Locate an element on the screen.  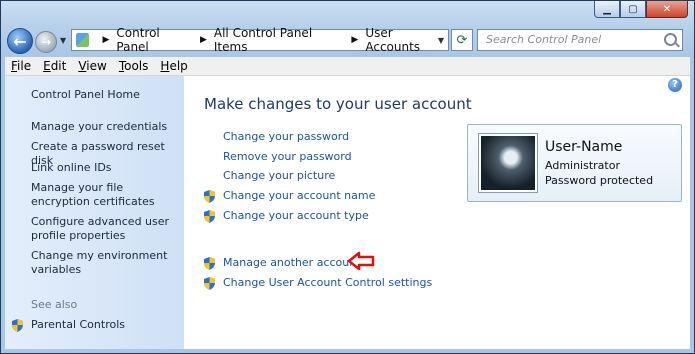
maximize-button: ▢ is located at coordinates (633, 9).